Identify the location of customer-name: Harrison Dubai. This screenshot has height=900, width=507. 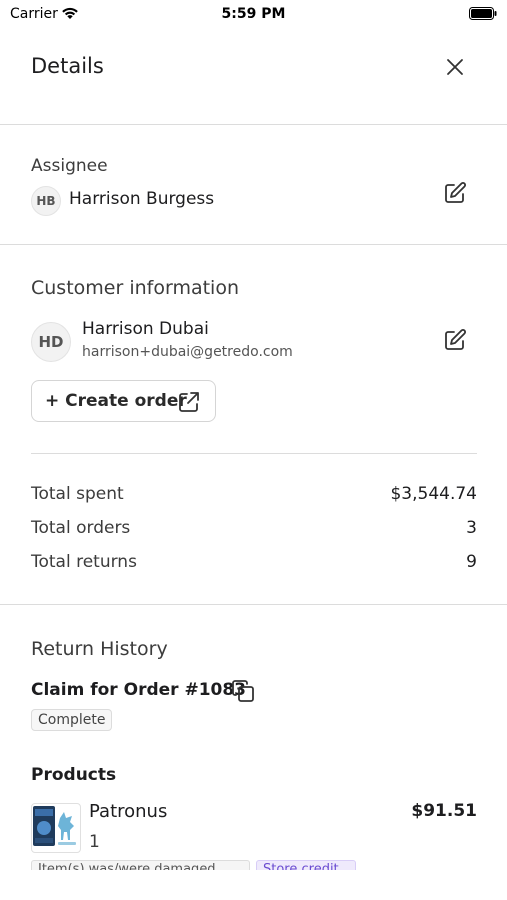
(145, 329).